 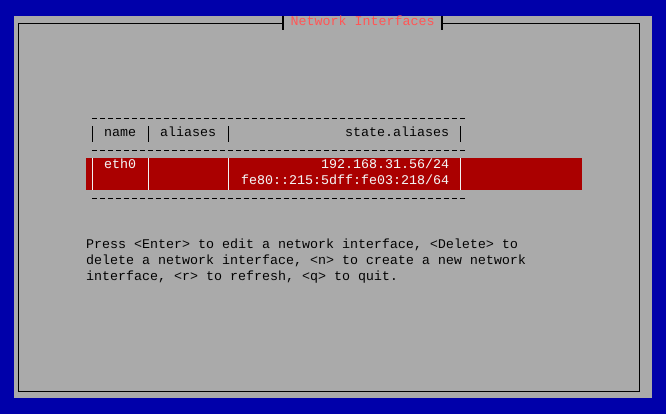 What do you see at coordinates (306, 262) in the screenshot?
I see `help-text: Press <Enter> to edit a network interface, <Delete> to delete a network interface, <n> to create a new network interface, <r> to refresh, <q> to quit.` at bounding box center [306, 262].